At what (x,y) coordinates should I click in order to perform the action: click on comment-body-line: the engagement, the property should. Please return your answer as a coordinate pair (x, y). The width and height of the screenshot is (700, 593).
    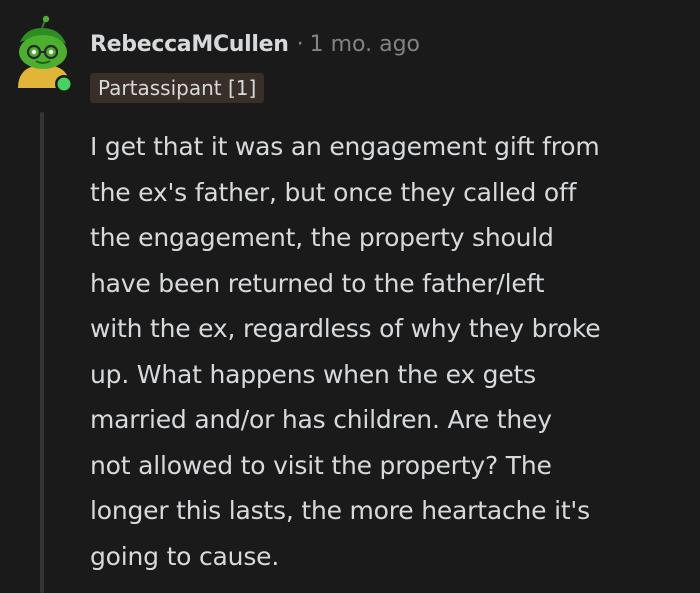
    Looking at the image, I should click on (322, 237).